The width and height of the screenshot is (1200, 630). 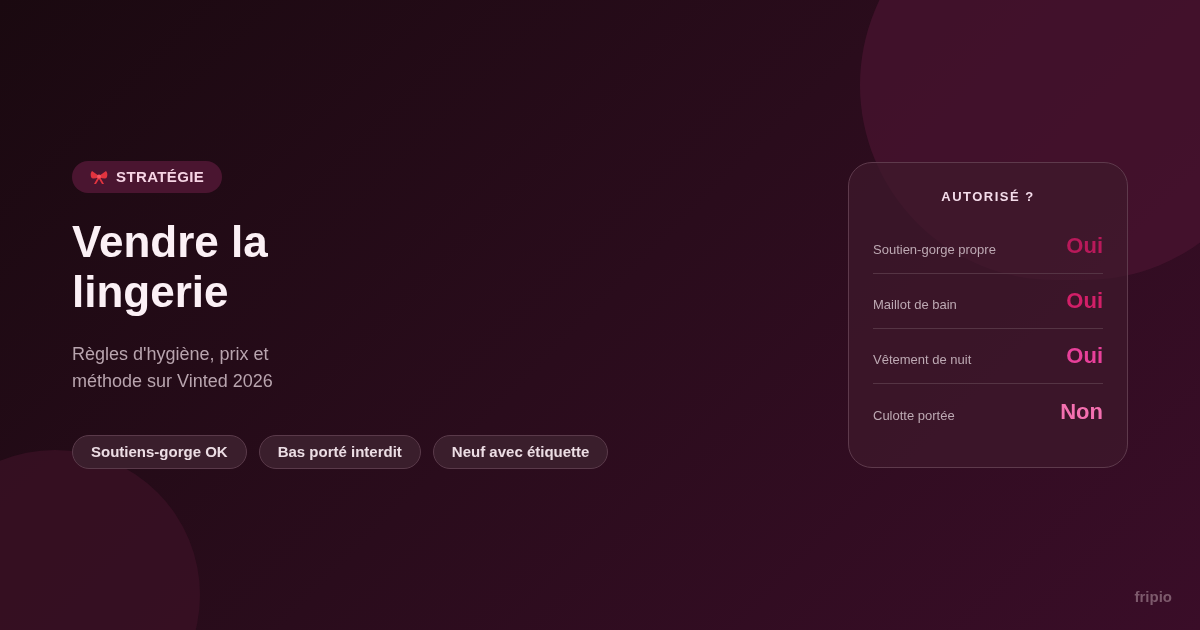 I want to click on card-title: AUTORISÉ ?, so click(x=988, y=197).